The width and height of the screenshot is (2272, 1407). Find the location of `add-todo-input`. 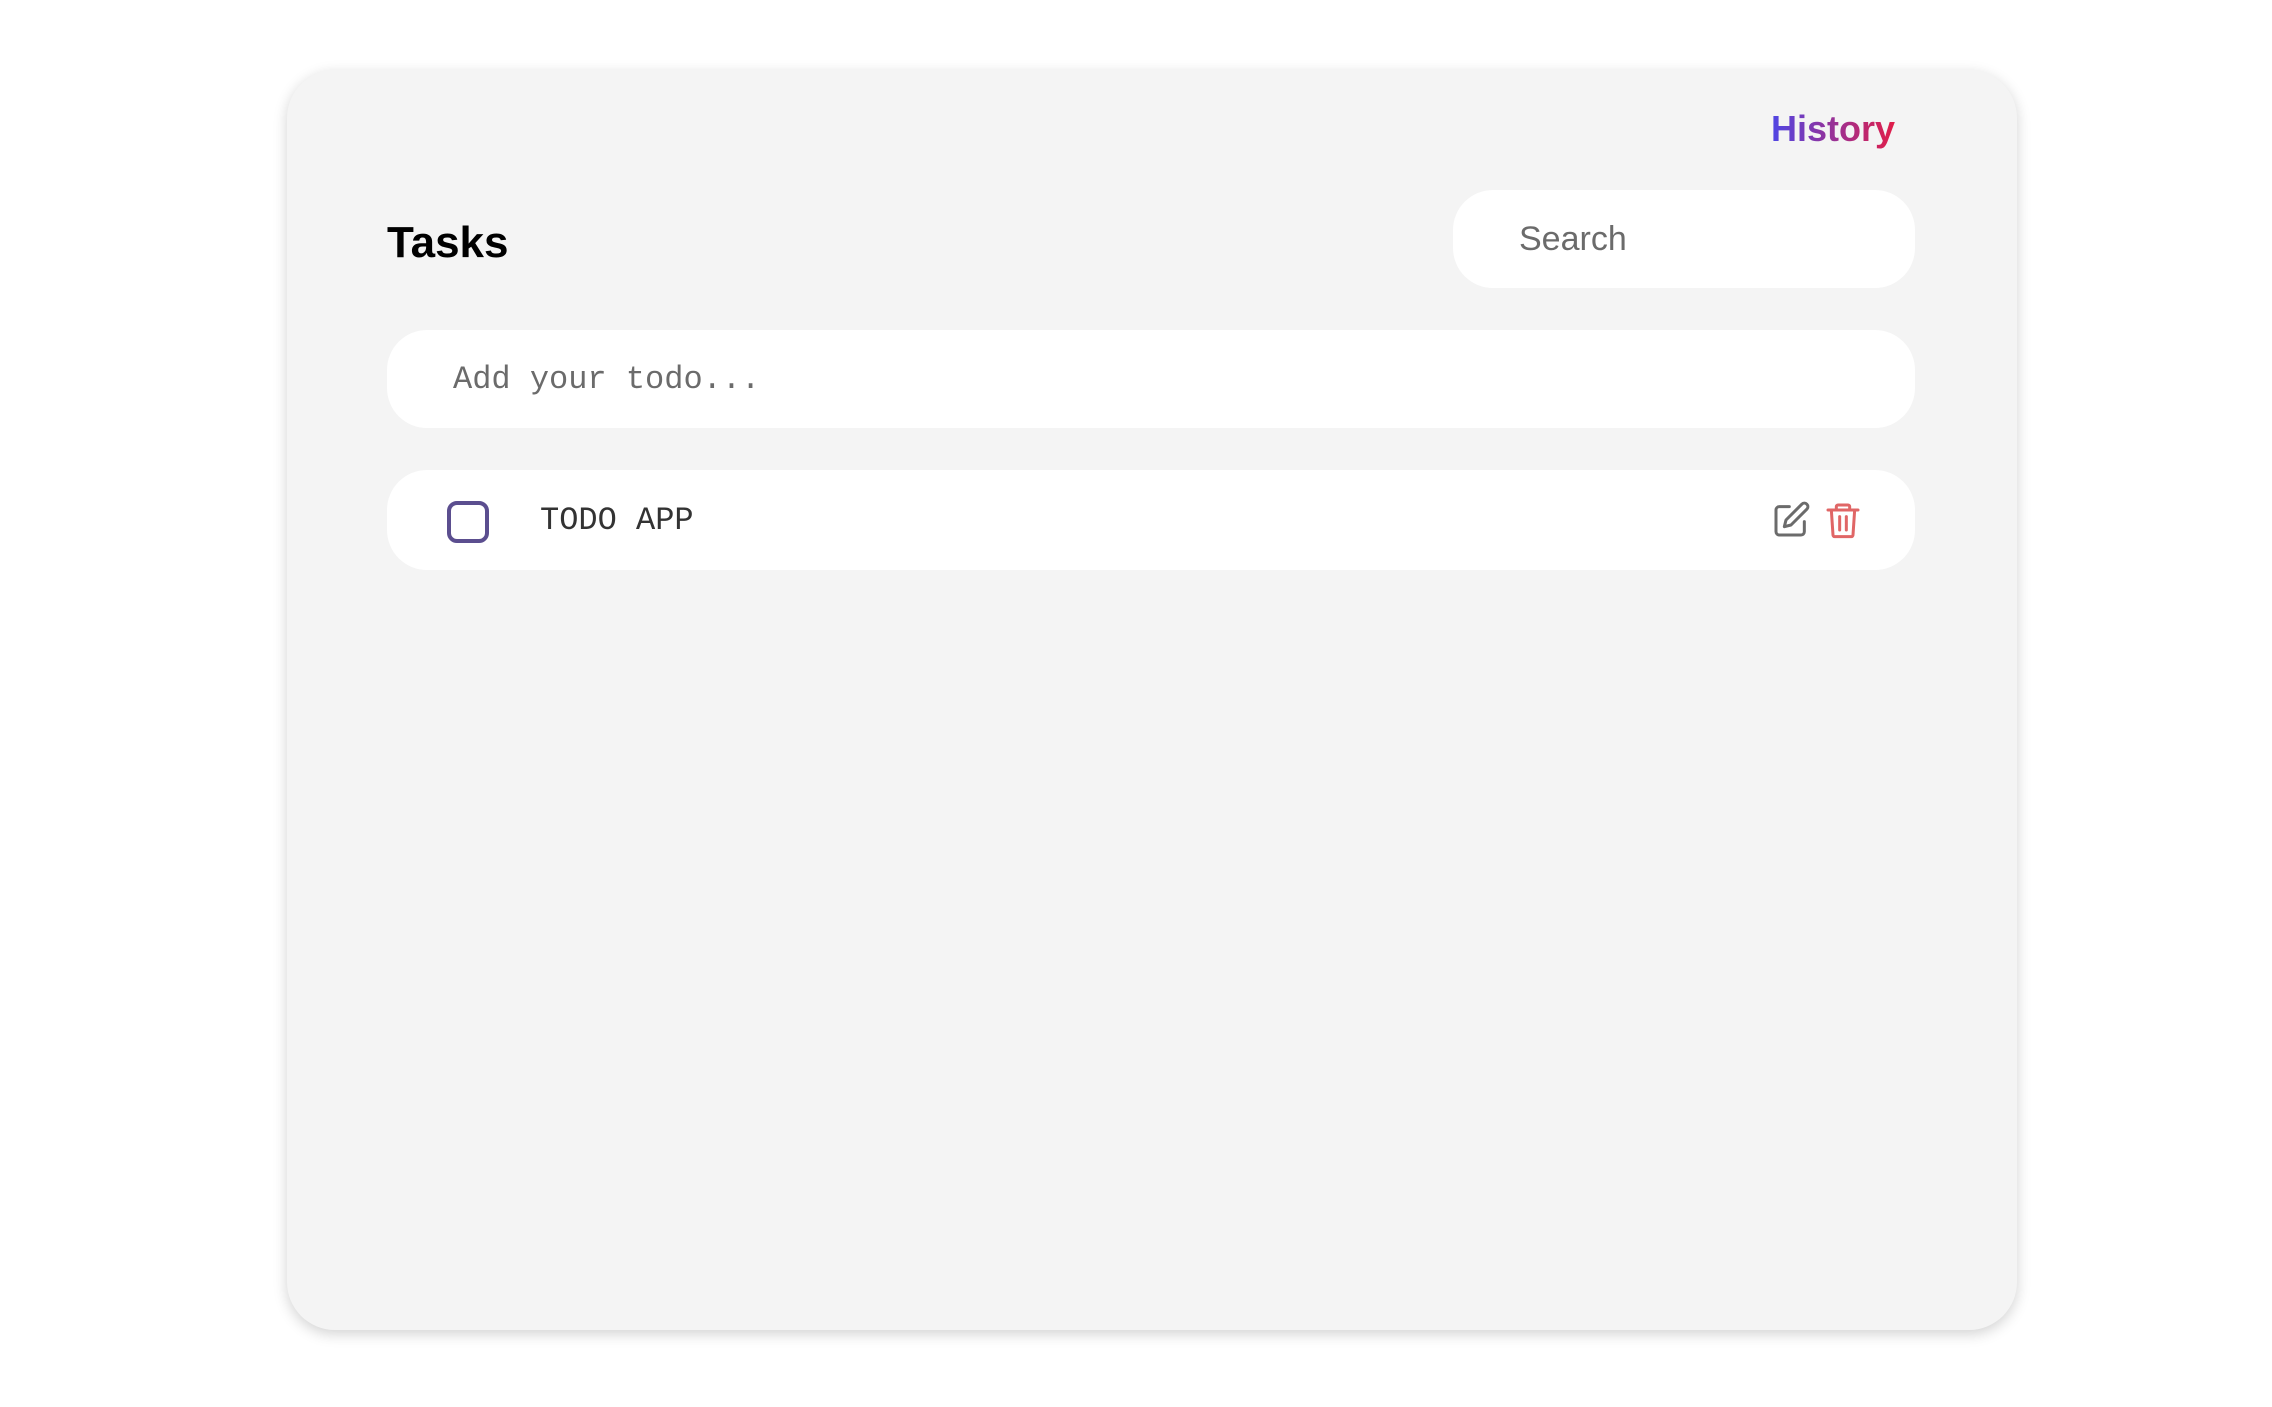

add-todo-input is located at coordinates (1153, 379).